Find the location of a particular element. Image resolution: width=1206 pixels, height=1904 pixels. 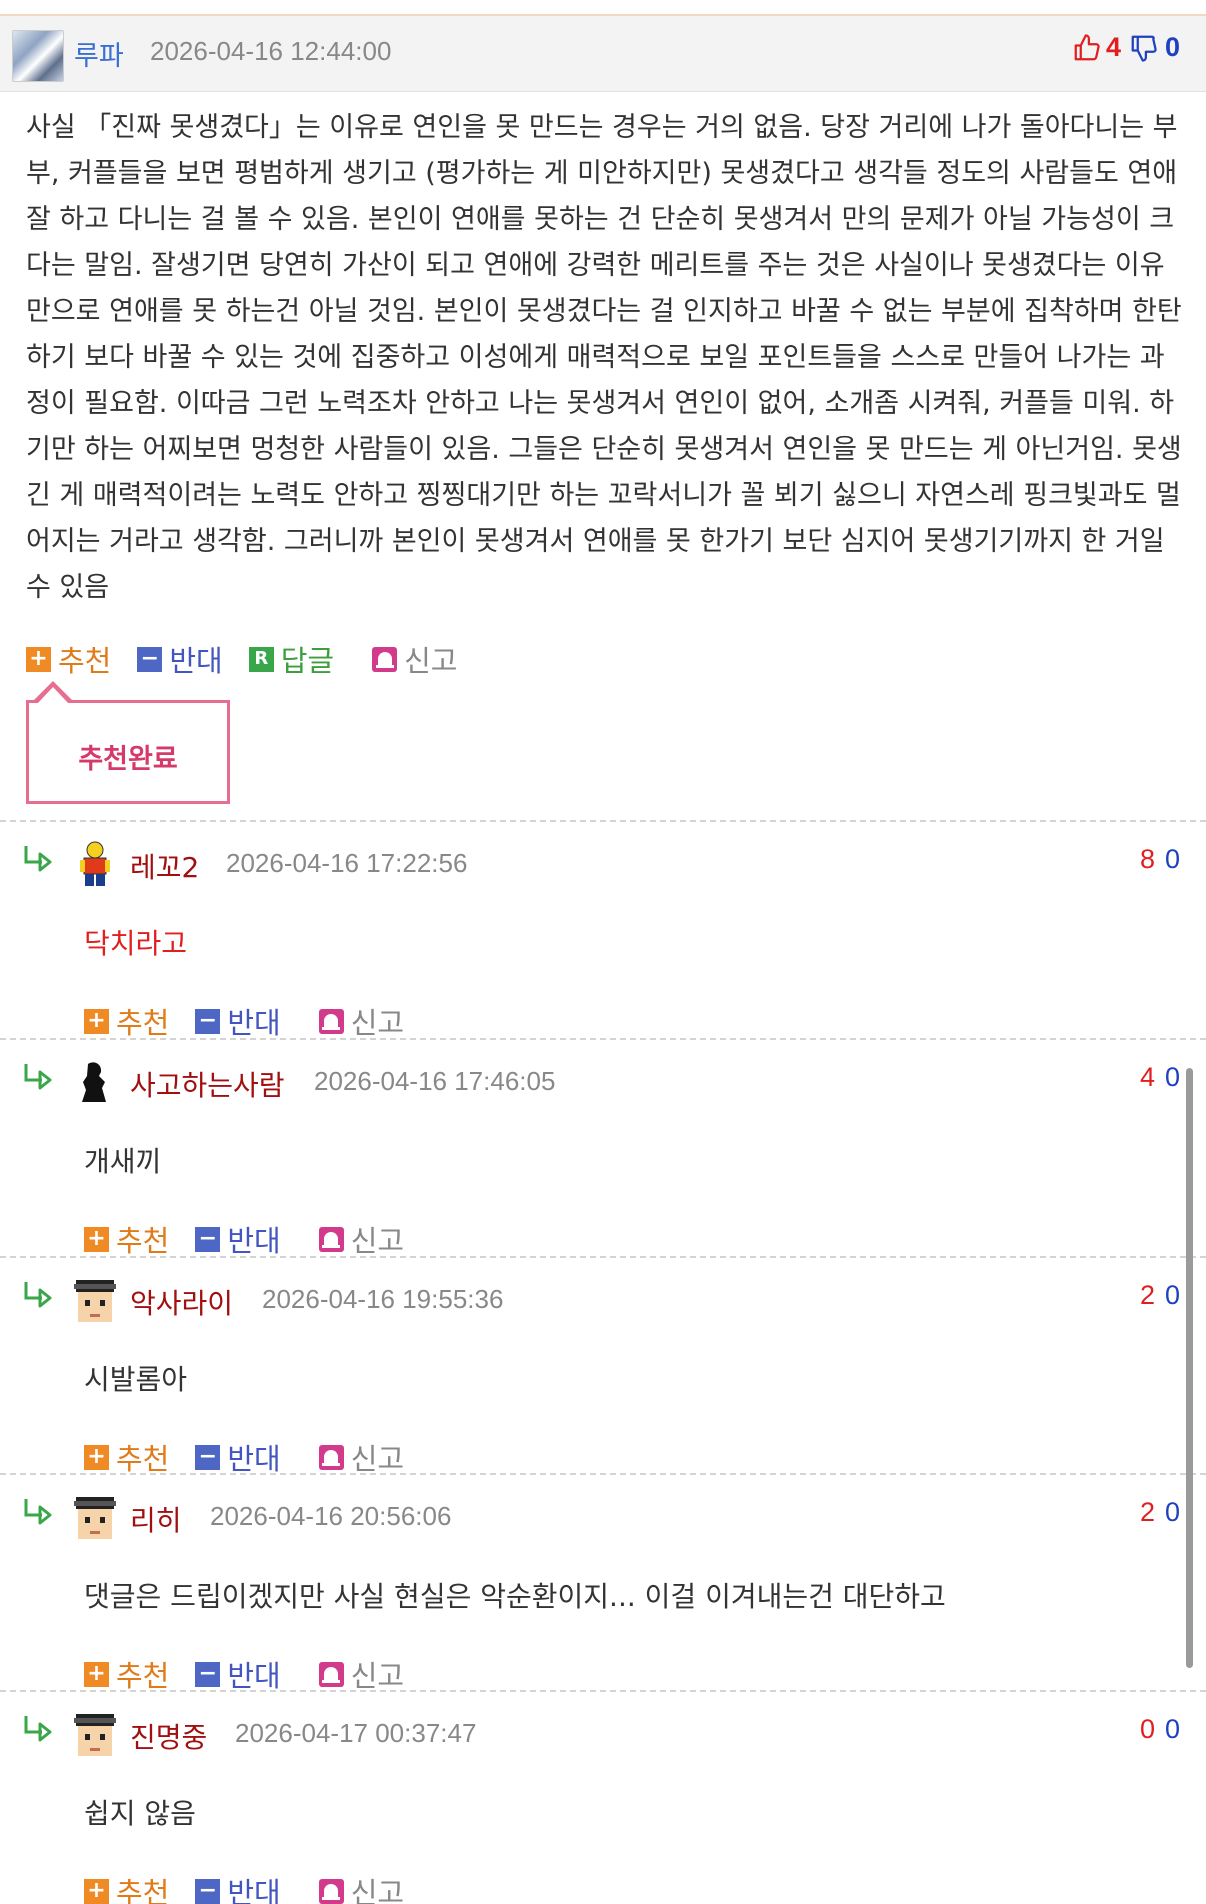

lego-figure-avatar is located at coordinates (95, 863).